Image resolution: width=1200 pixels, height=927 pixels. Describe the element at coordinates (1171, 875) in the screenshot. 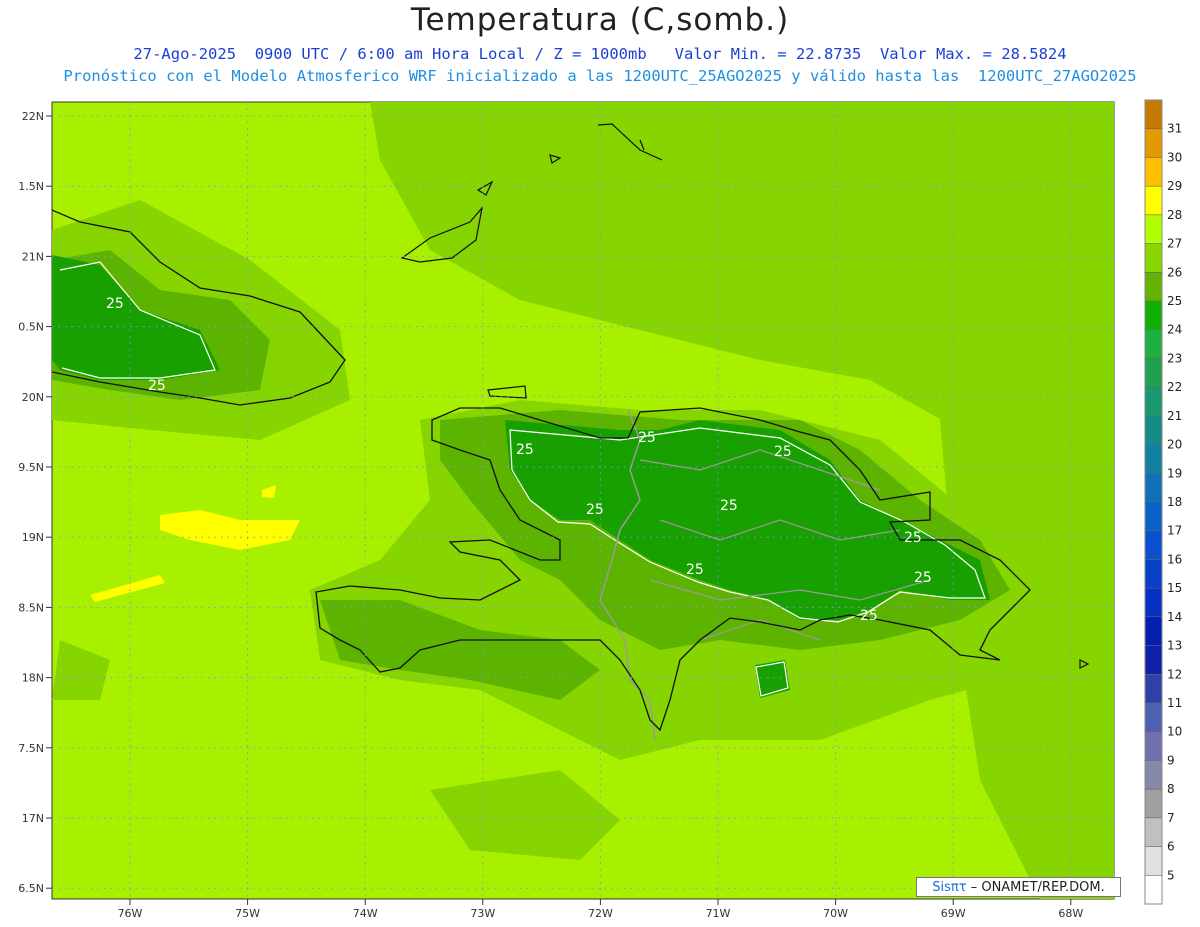

I see `colorbar-label: 5` at that location.